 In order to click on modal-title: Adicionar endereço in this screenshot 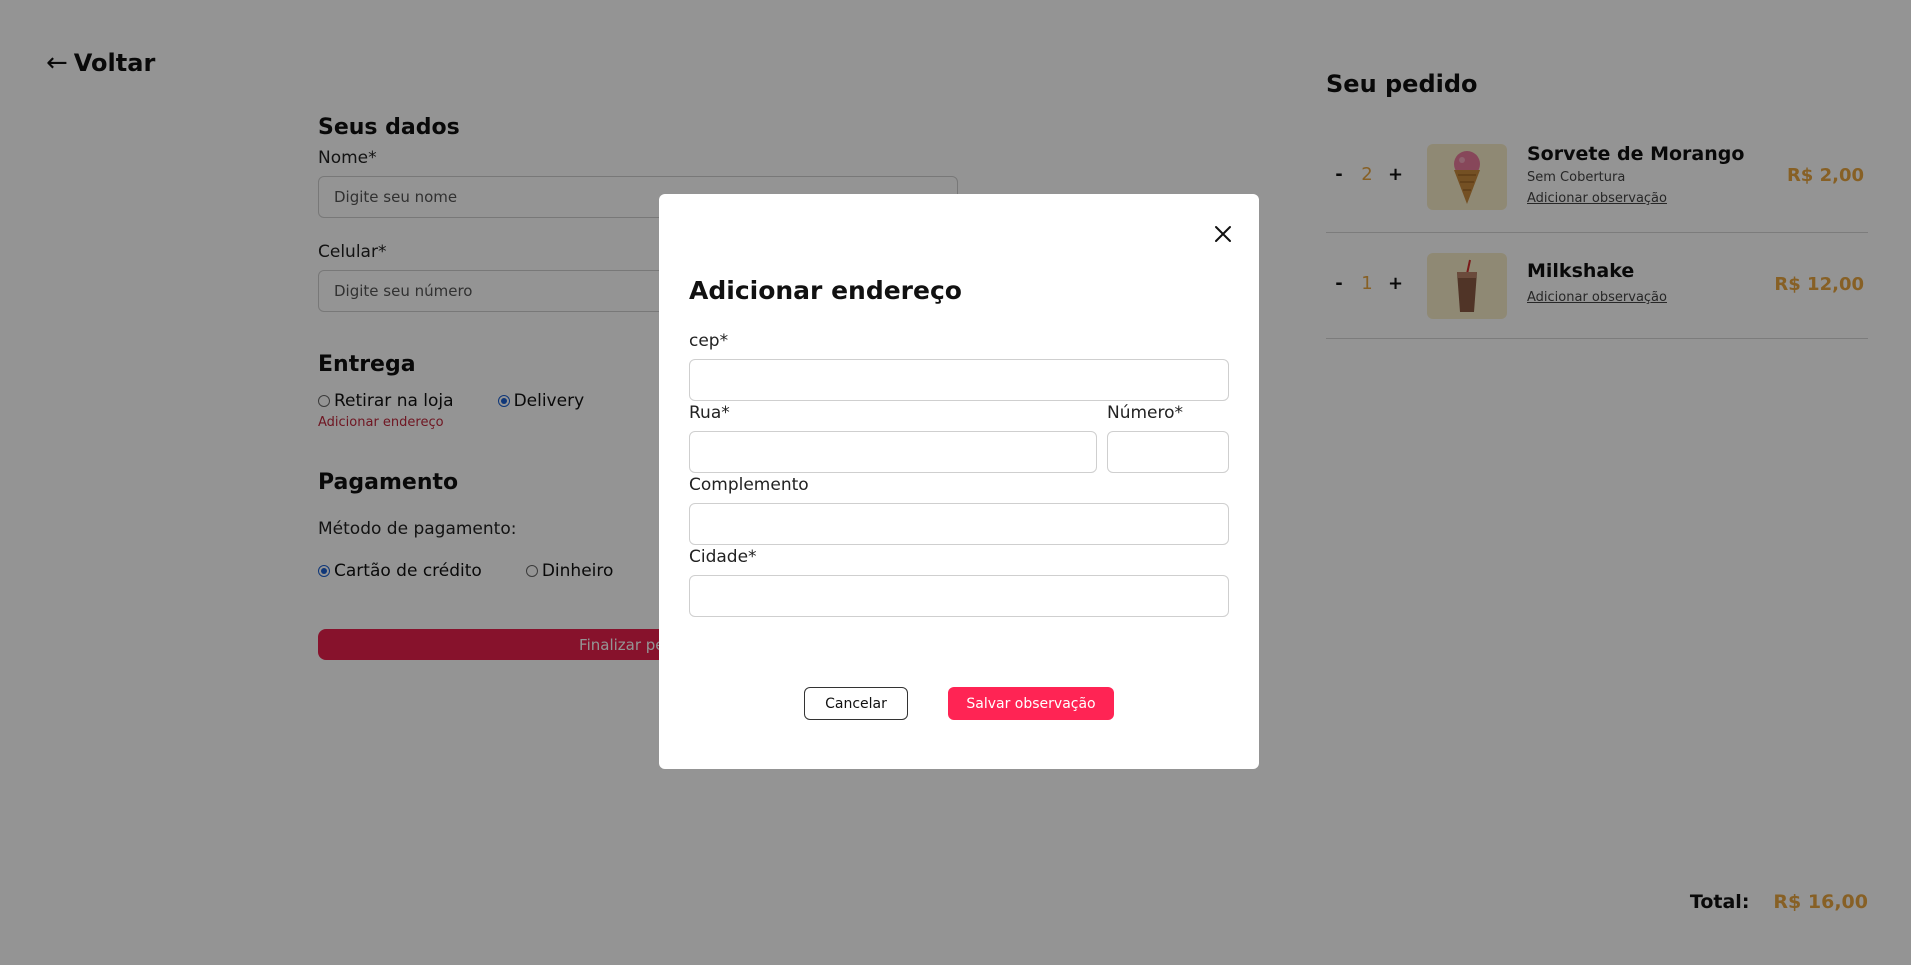, I will do `click(825, 290)`.